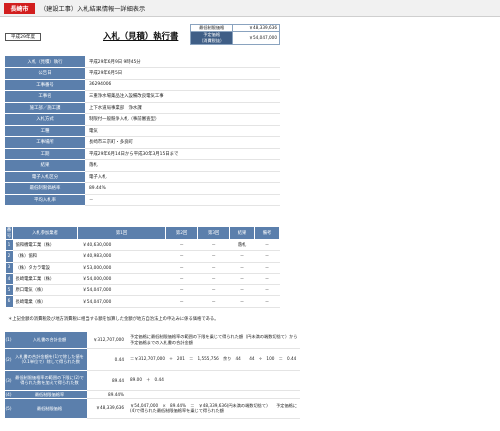  What do you see at coordinates (256, 38) in the screenshot?
I see `planned-price-value: ￥54,047,000` at bounding box center [256, 38].